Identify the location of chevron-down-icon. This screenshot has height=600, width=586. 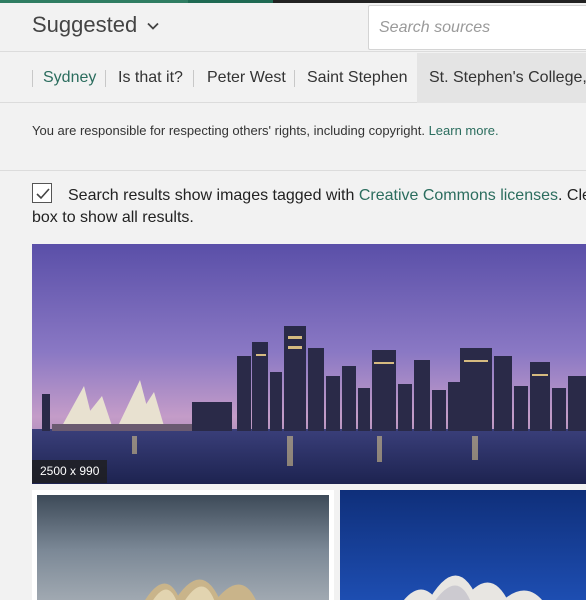
(153, 26).